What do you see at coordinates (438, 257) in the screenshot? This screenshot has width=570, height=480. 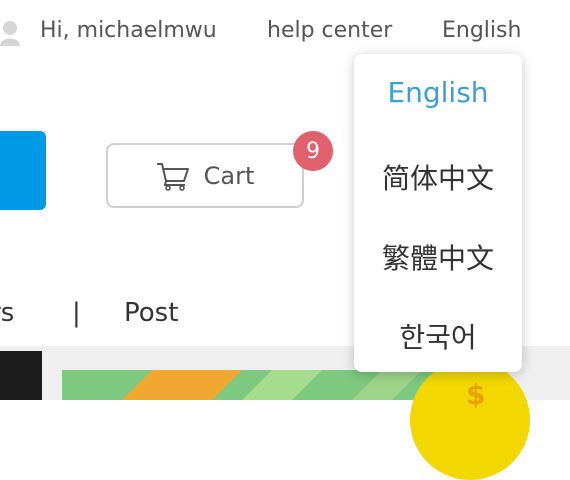 I see `language-option-traditional-chinese: 繁體中文` at bounding box center [438, 257].